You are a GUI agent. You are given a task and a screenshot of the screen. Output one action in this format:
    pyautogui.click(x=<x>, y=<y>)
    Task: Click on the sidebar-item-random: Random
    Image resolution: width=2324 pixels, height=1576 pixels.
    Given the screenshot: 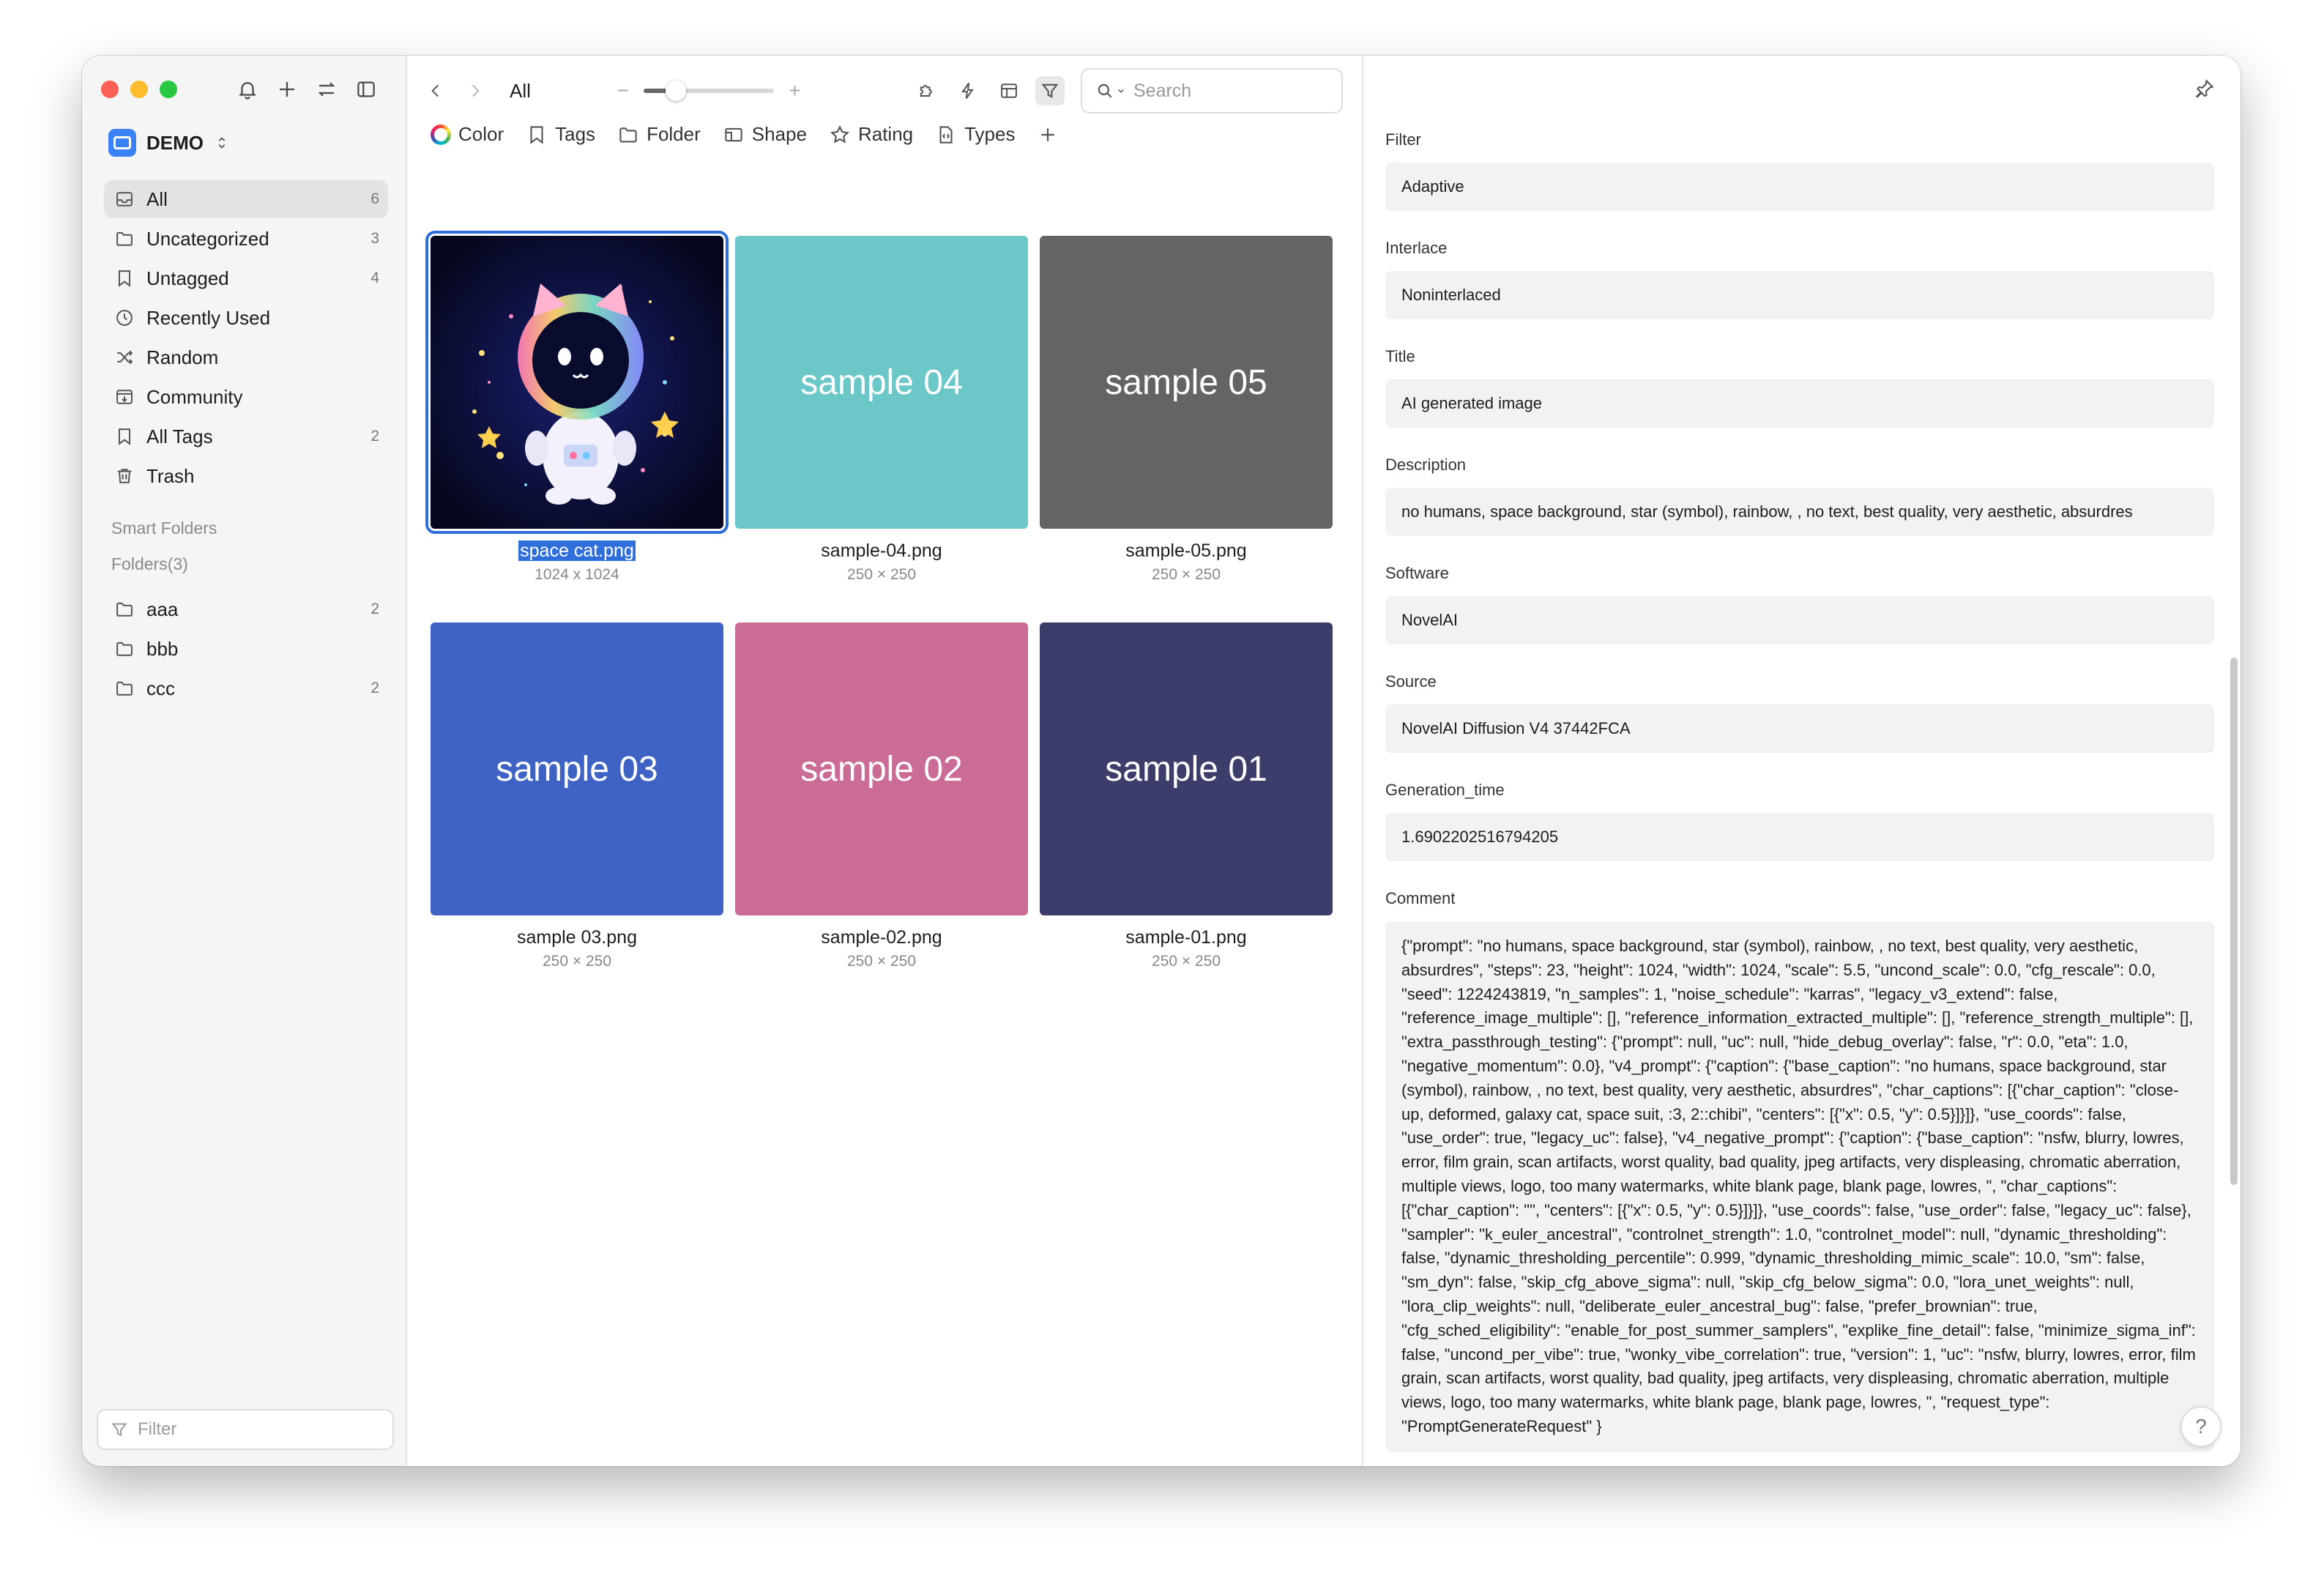 What is the action you would take?
    pyautogui.click(x=246, y=357)
    